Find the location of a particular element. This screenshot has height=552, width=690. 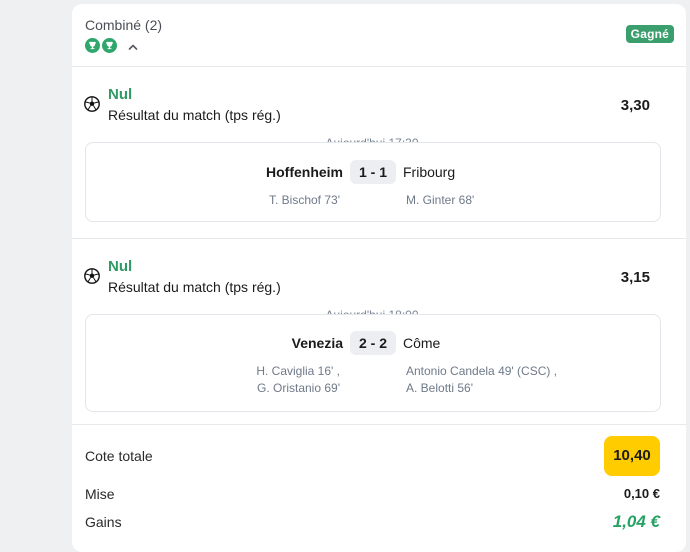

away-scorers: M. Ginter 68' is located at coordinates (440, 200).